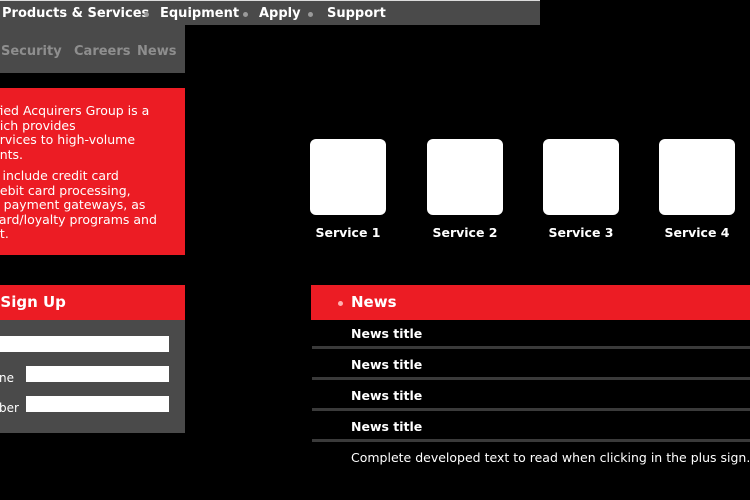 This screenshot has width=750, height=500. Describe the element at coordinates (374, 302) in the screenshot. I see `news-title: News` at that location.